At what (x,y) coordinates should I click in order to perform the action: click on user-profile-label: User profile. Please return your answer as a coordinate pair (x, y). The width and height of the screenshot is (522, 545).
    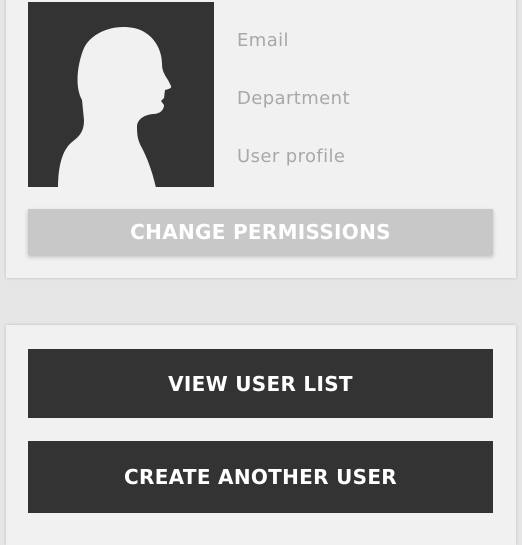
    Looking at the image, I should click on (291, 156).